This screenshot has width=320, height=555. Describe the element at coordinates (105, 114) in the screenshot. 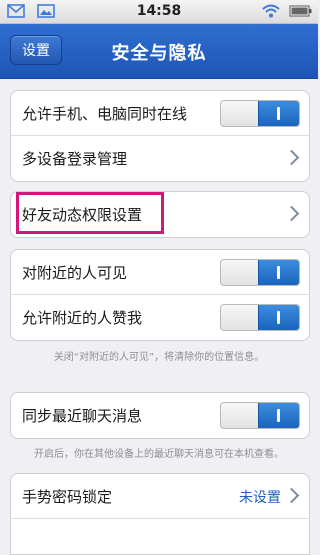

I see `row-label: 允许手机、电脑同时在线` at that location.